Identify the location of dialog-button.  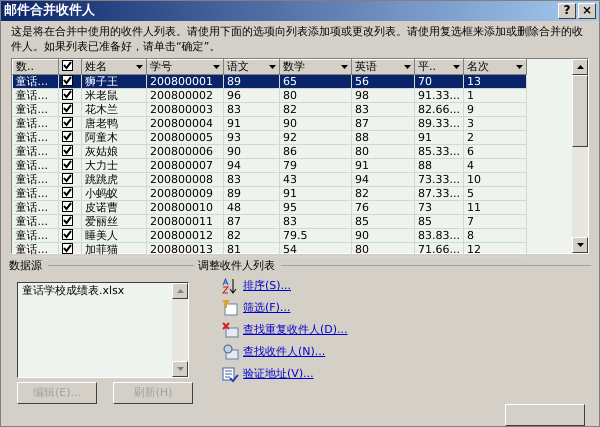
(545, 415).